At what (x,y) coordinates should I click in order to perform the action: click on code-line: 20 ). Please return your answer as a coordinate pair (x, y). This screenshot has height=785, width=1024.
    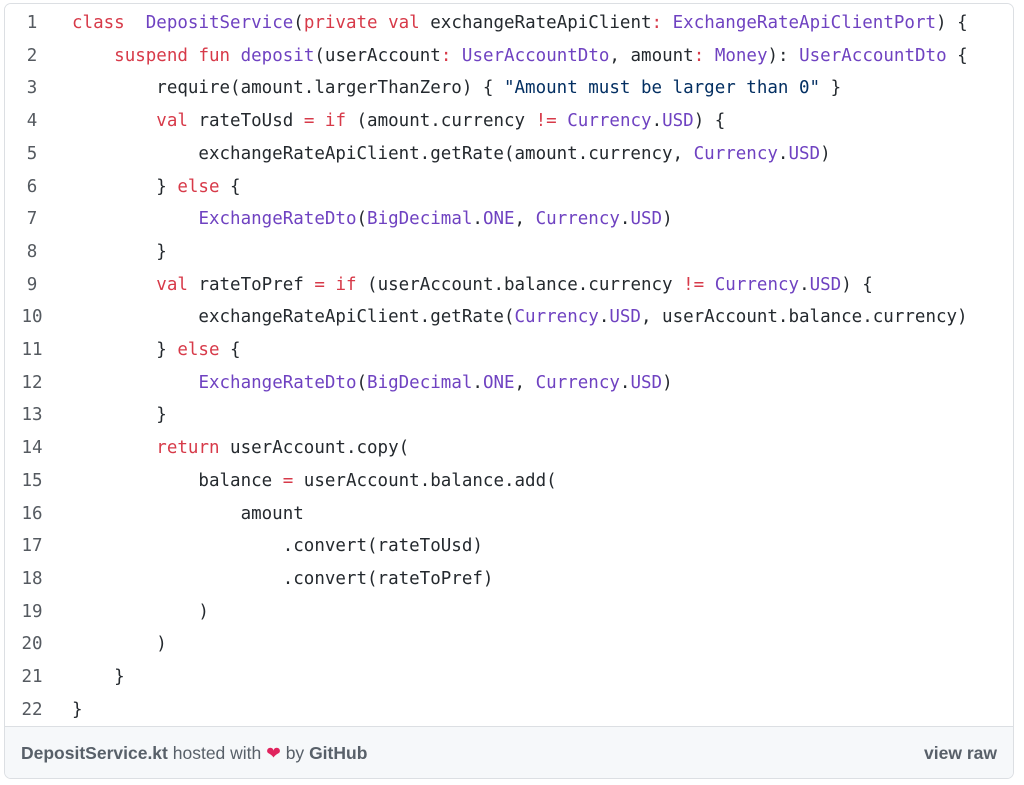
    Looking at the image, I should click on (509, 644).